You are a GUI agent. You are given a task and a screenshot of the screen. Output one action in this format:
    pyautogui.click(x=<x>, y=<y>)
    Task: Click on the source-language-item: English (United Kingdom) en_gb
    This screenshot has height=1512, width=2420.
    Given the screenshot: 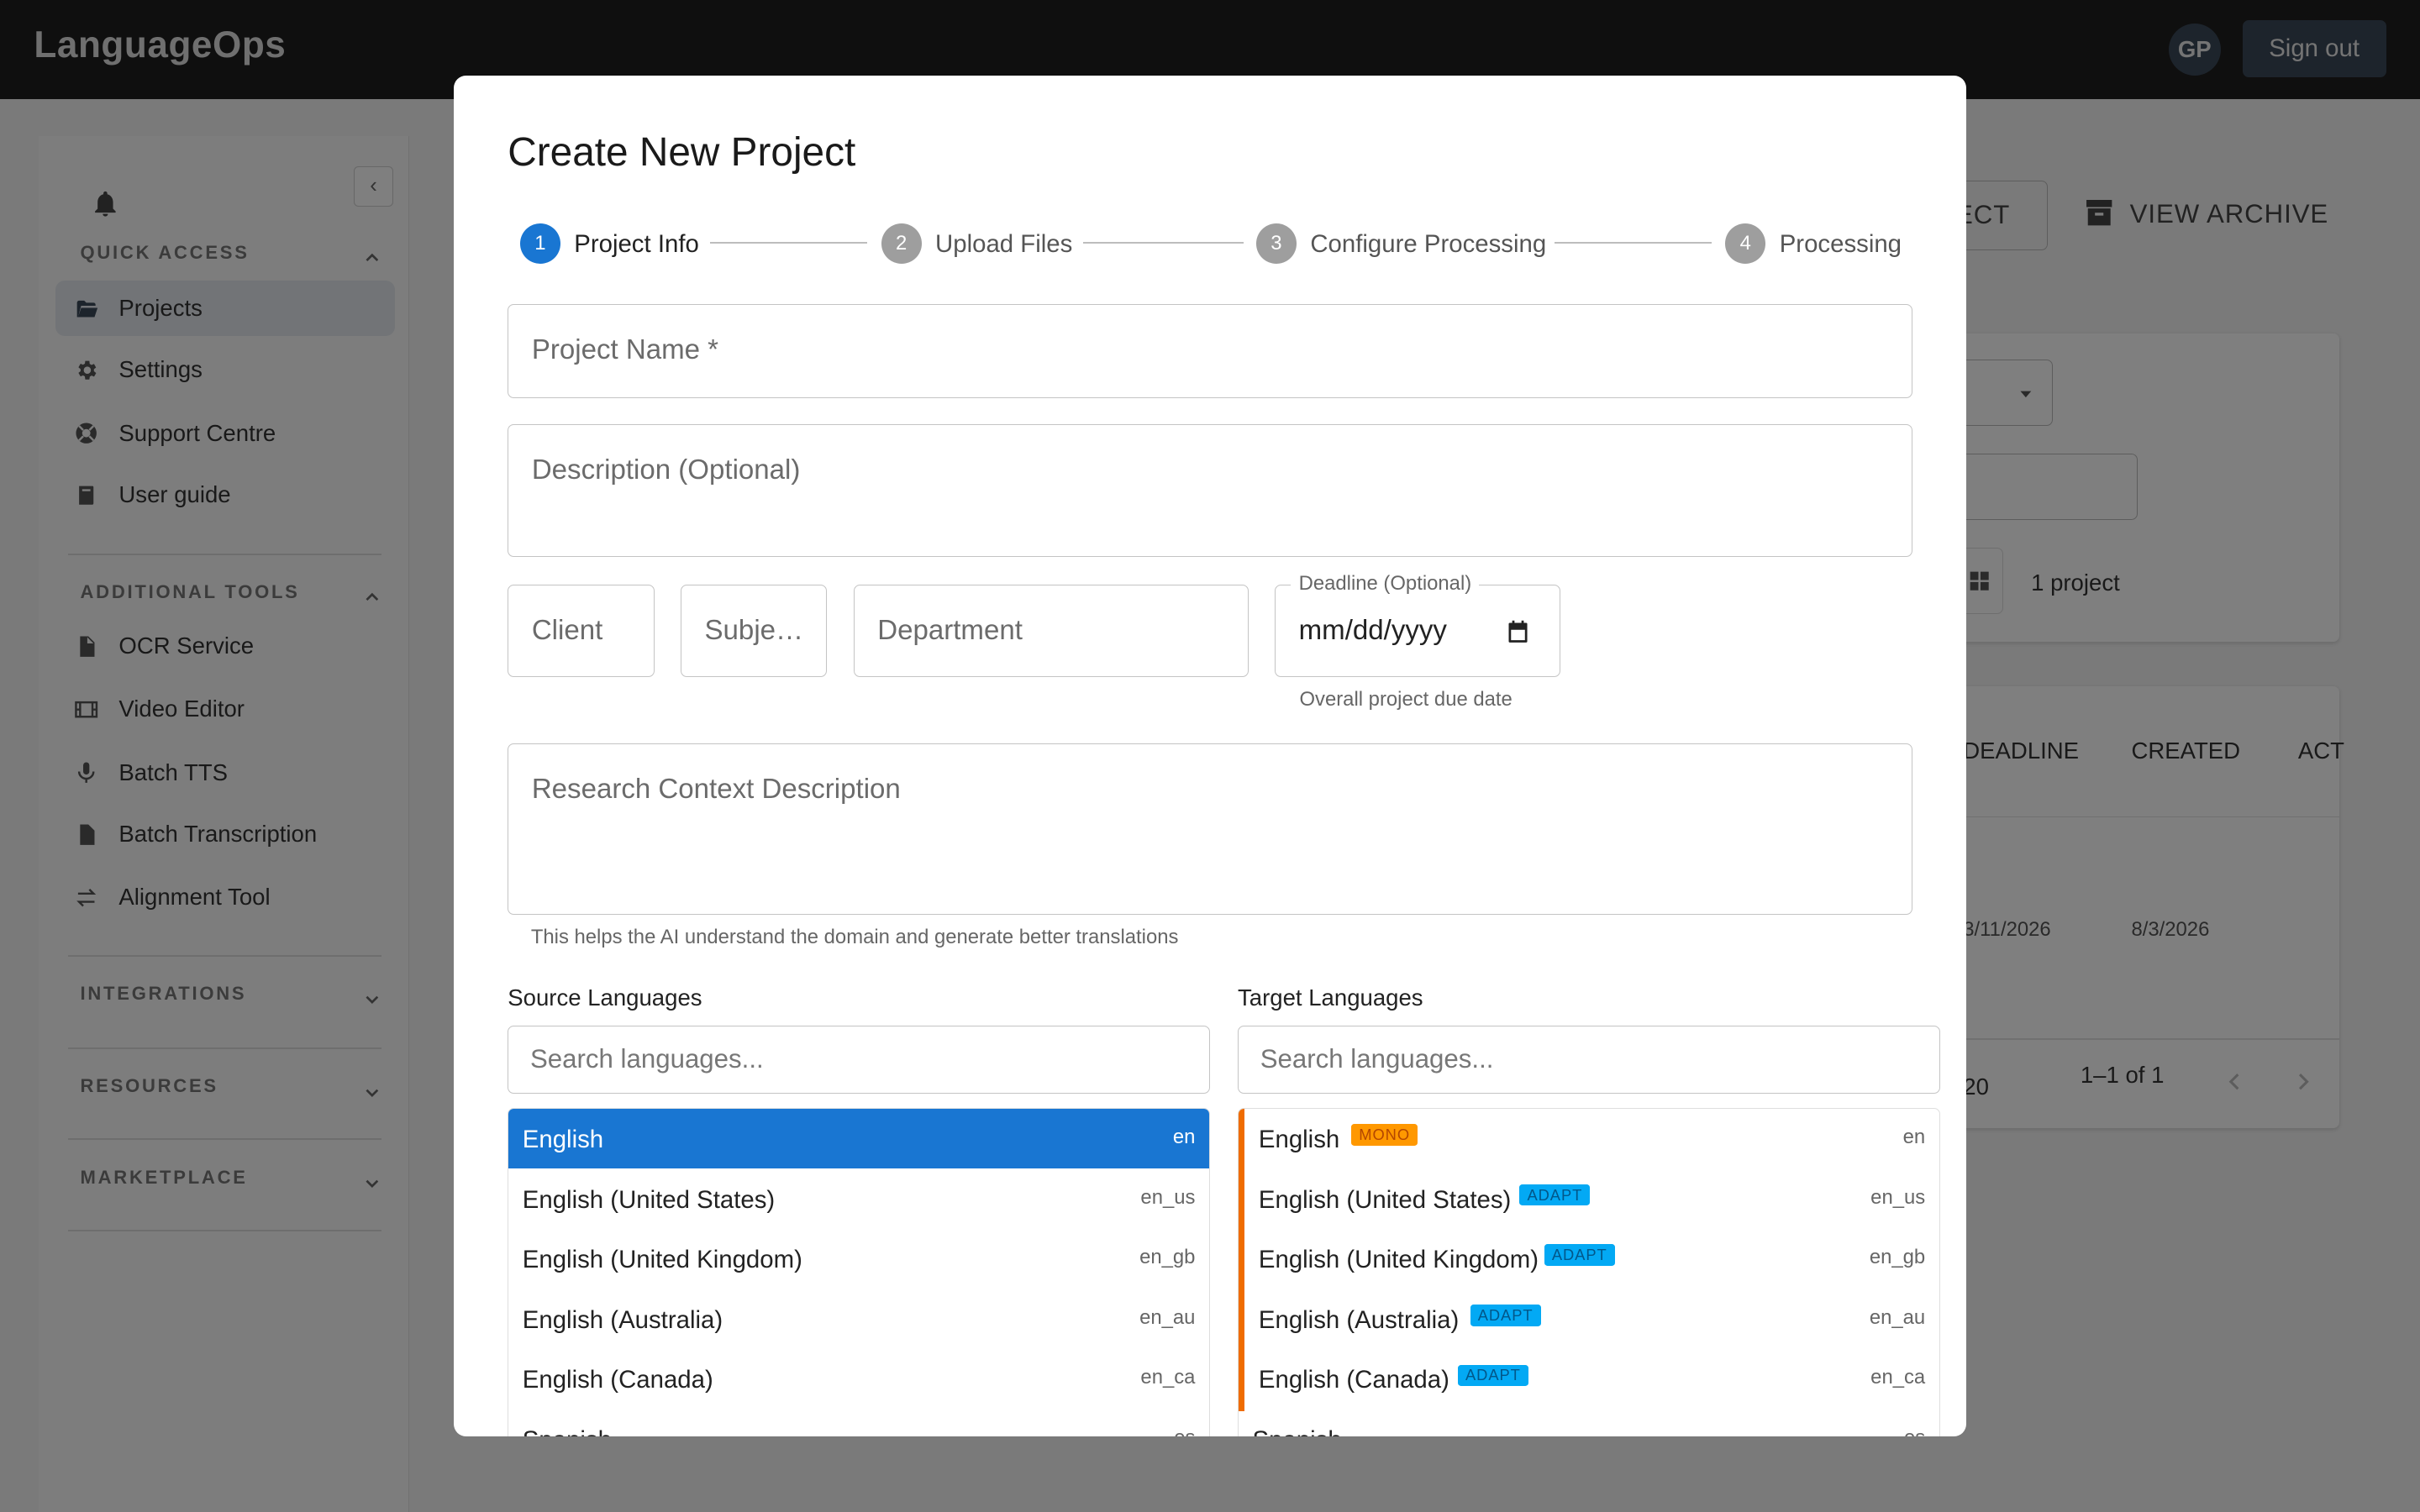 What is the action you would take?
    pyautogui.click(x=858, y=1259)
    